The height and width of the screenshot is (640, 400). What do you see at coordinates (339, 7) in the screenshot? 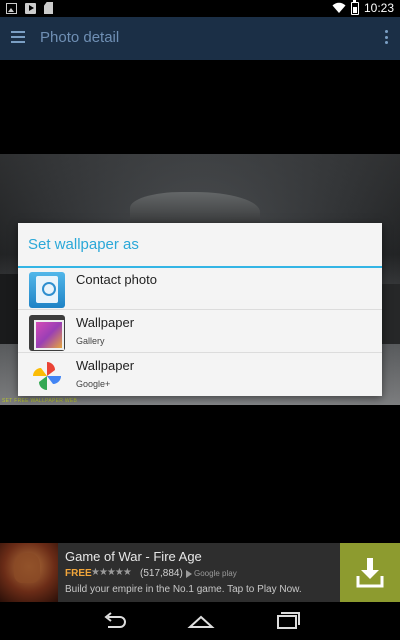
I see `wifi-icon` at bounding box center [339, 7].